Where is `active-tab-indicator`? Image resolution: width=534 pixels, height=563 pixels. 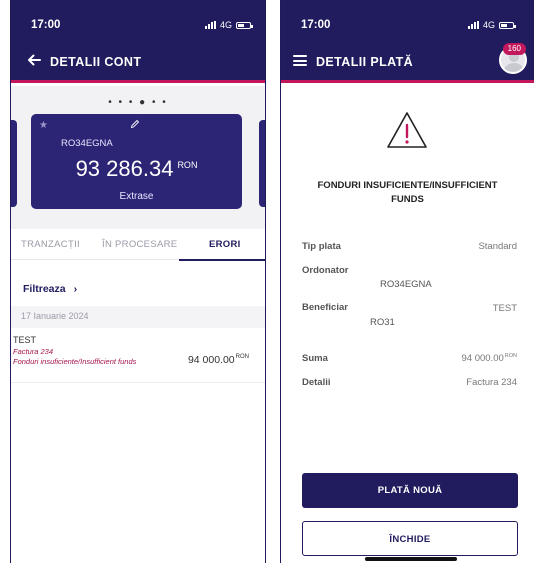
active-tab-indicator is located at coordinates (222, 260).